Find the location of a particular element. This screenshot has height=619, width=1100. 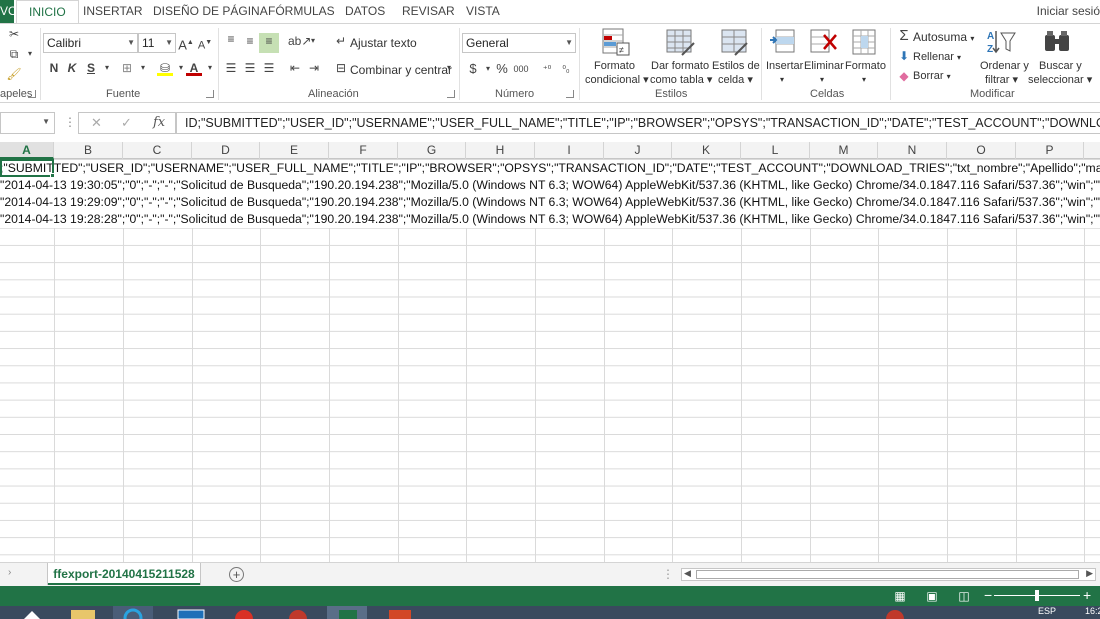

zoom-out-icon: − is located at coordinates (988, 595).